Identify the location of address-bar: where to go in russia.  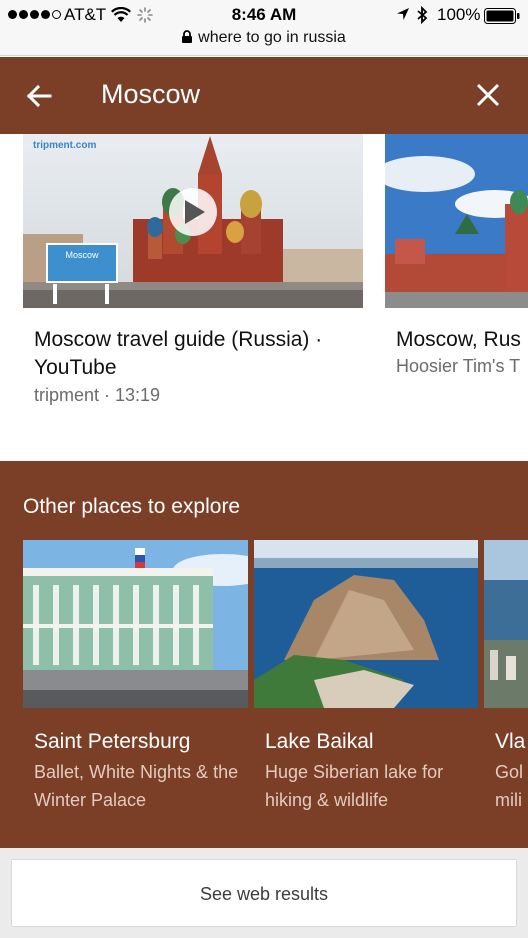
(264, 38).